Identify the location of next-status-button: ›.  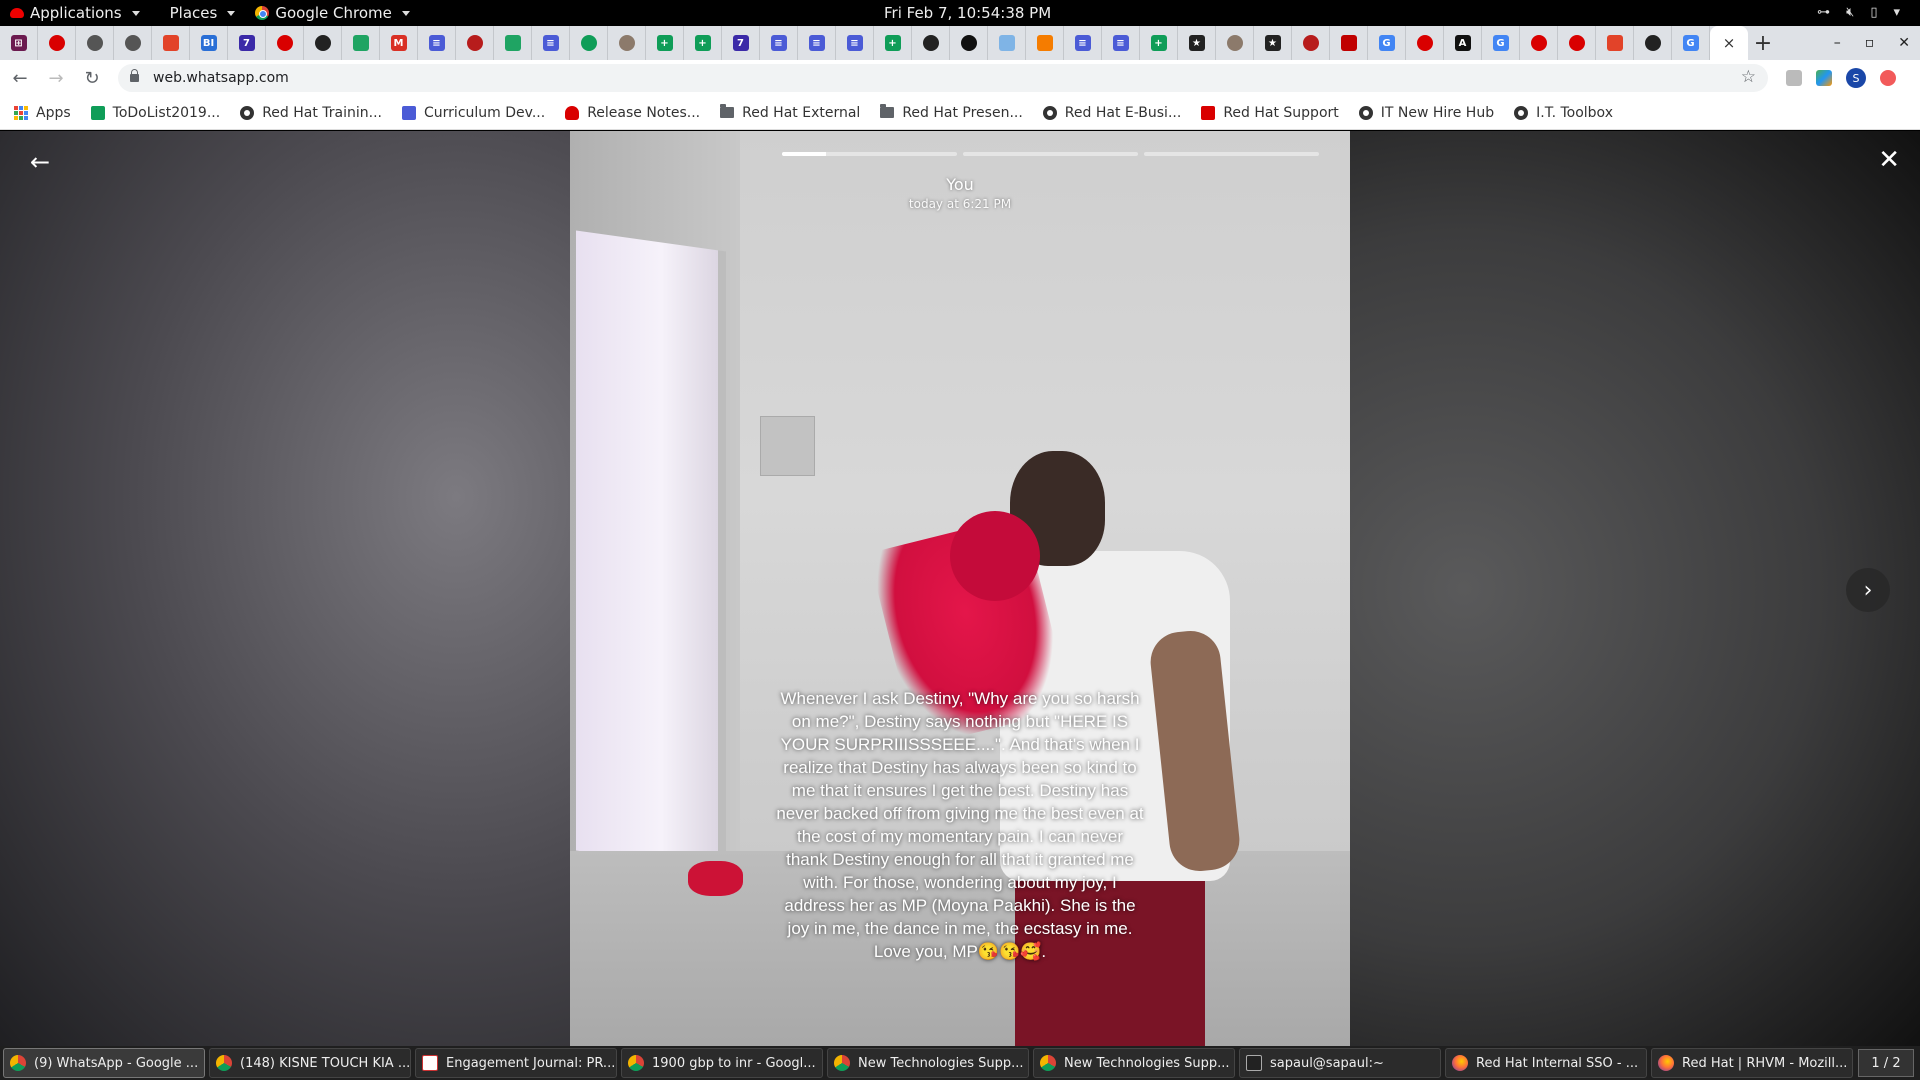
(1868, 590).